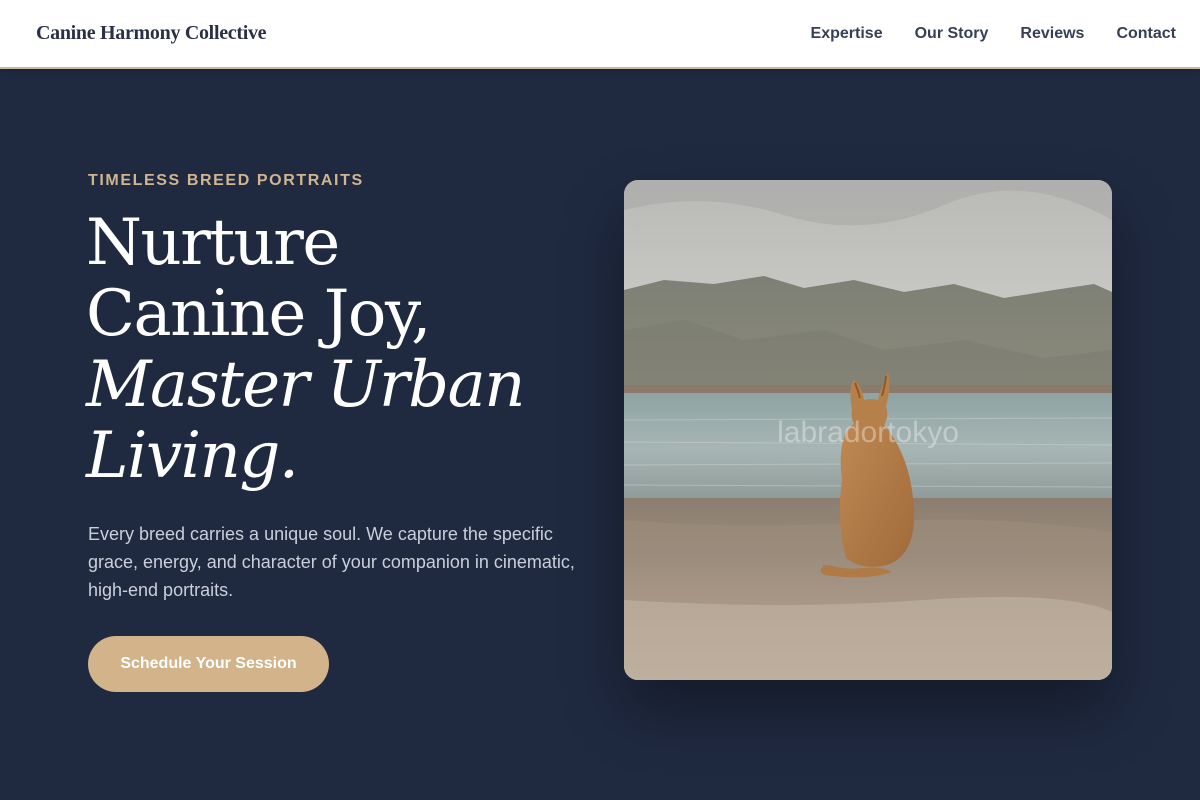  I want to click on headline-line-1: Nurture, so click(213, 243).